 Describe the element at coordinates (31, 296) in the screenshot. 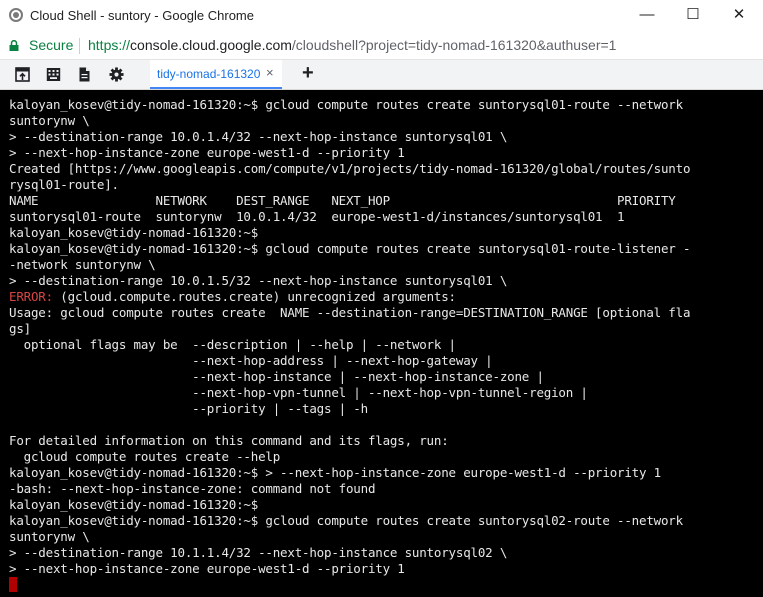

I see `error-prefix: ERROR:` at that location.